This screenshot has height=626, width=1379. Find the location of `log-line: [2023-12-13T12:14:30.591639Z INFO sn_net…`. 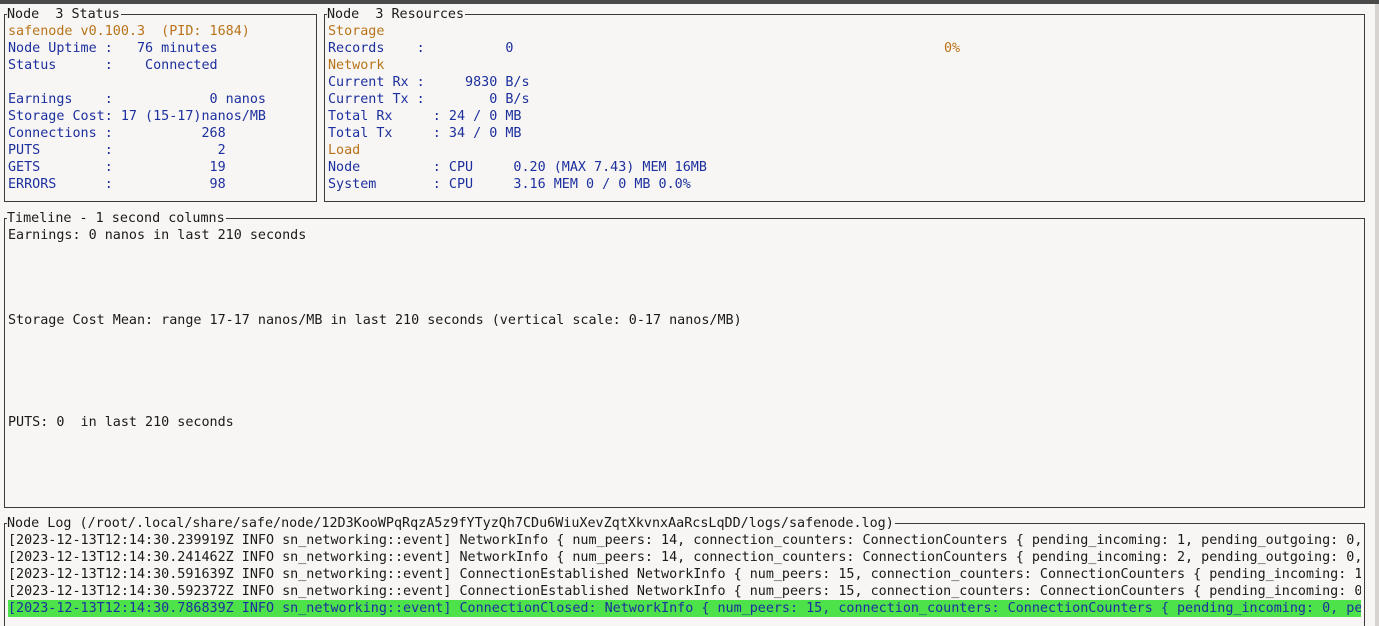

log-line: [2023-12-13T12:14:30.591639Z INFO sn_net… is located at coordinates (684, 574).